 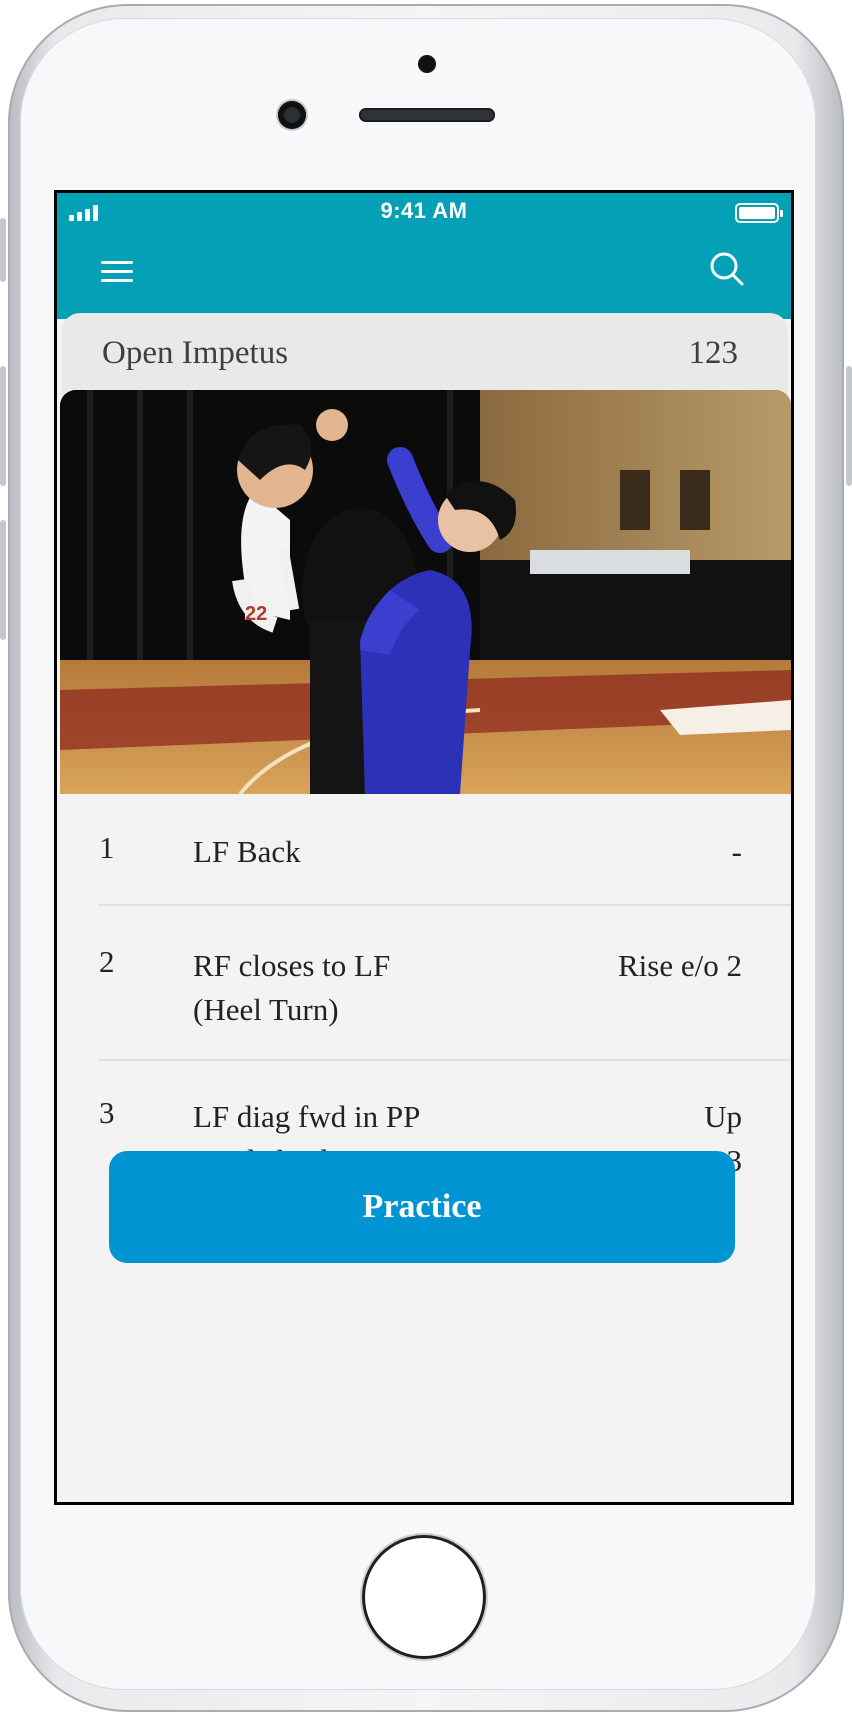 I want to click on step-description: RF closes to LF (Heel Turn), so click(x=292, y=987).